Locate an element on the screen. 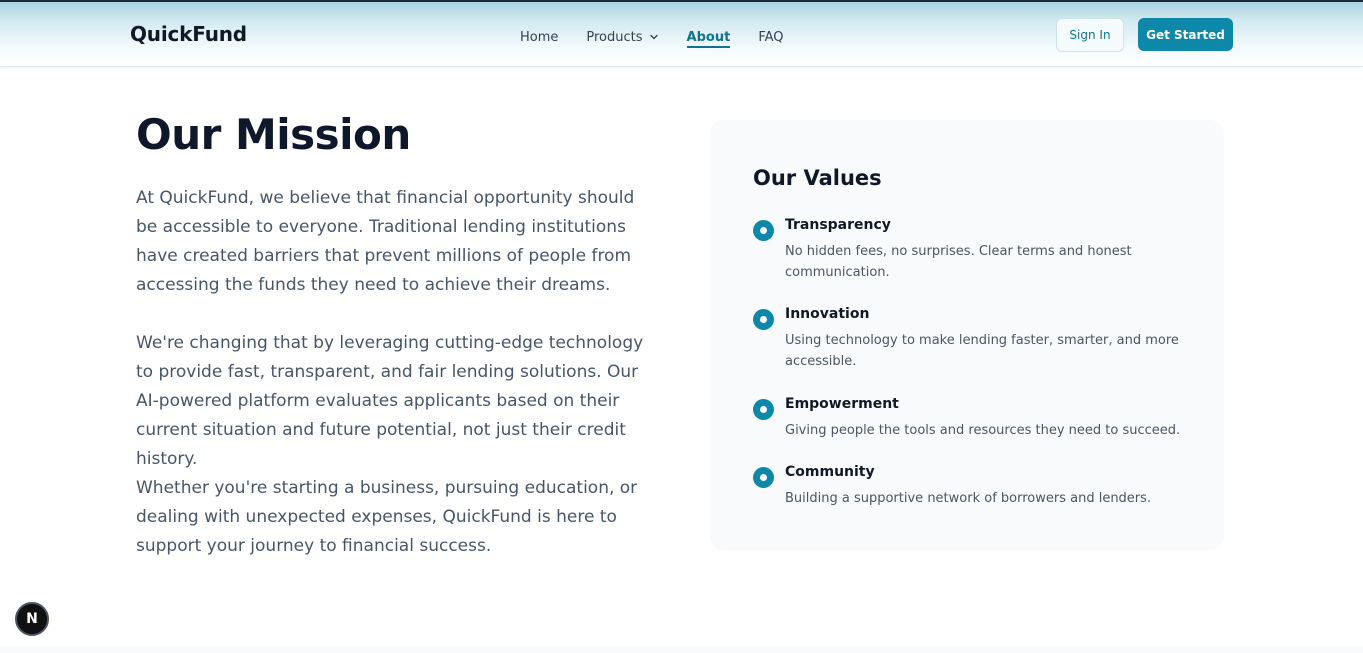 The height and width of the screenshot is (653, 1363). mission-title: Our Mission is located at coordinates (273, 134).